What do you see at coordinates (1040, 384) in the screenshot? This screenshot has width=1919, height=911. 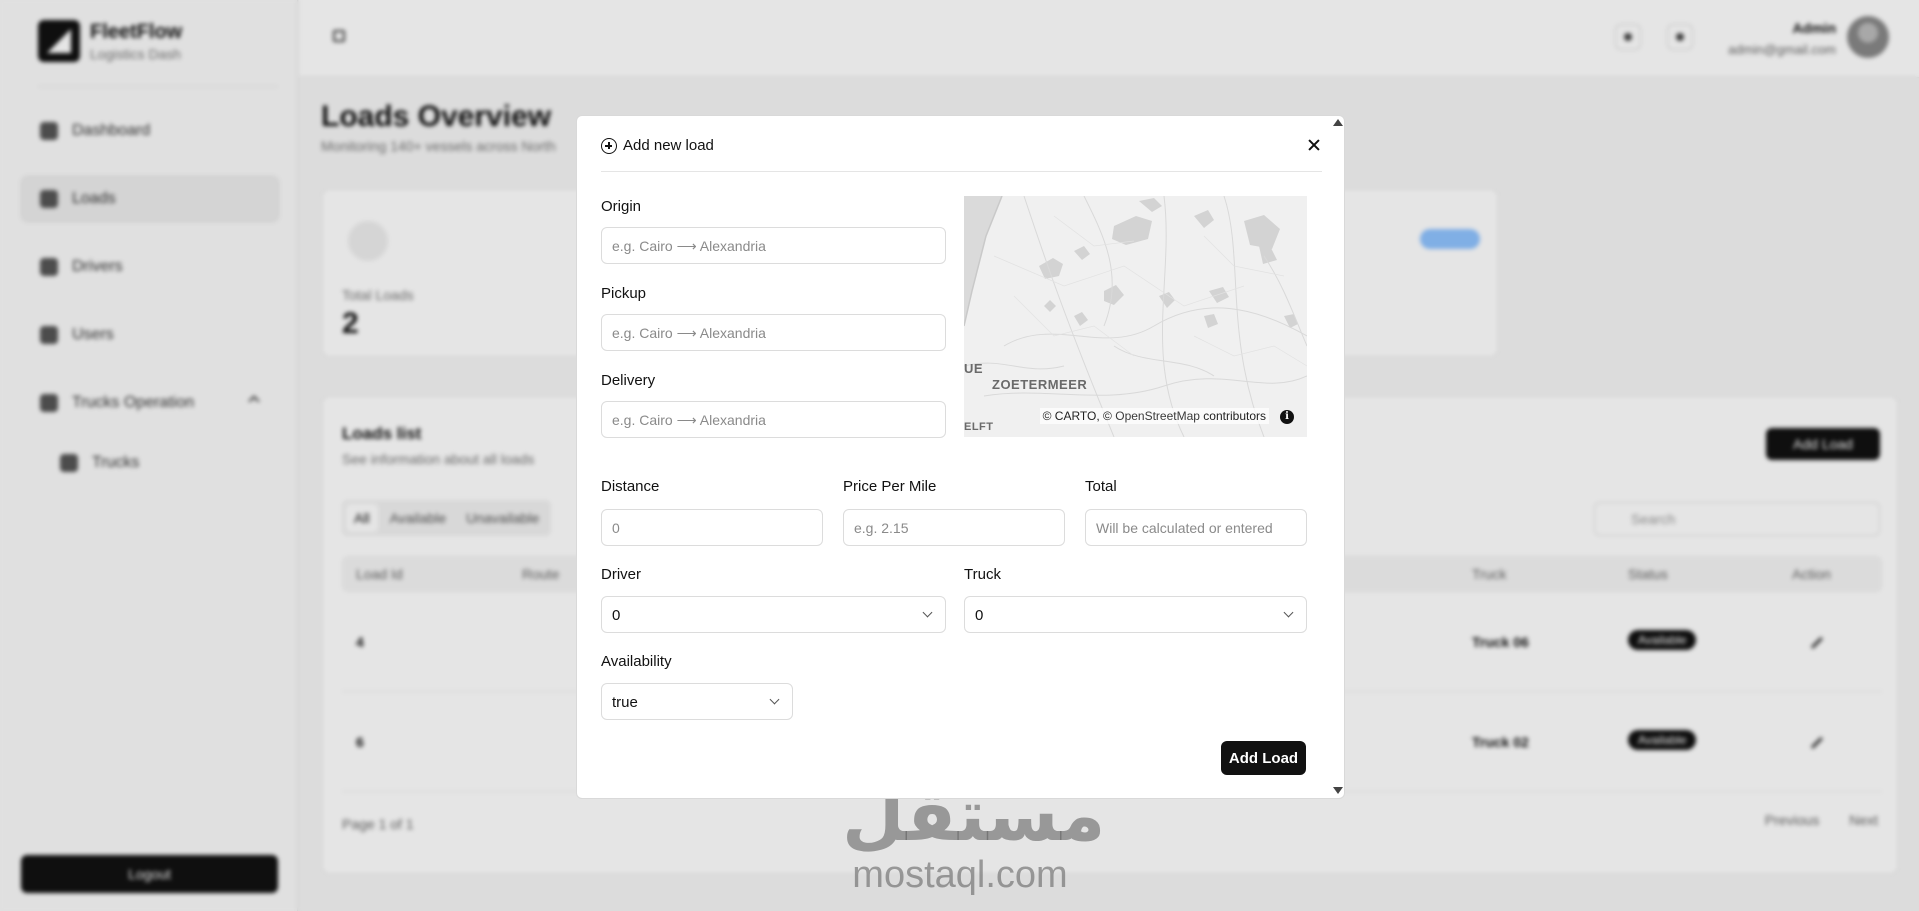 I see `map-place-label: ZOETERMEER` at bounding box center [1040, 384].